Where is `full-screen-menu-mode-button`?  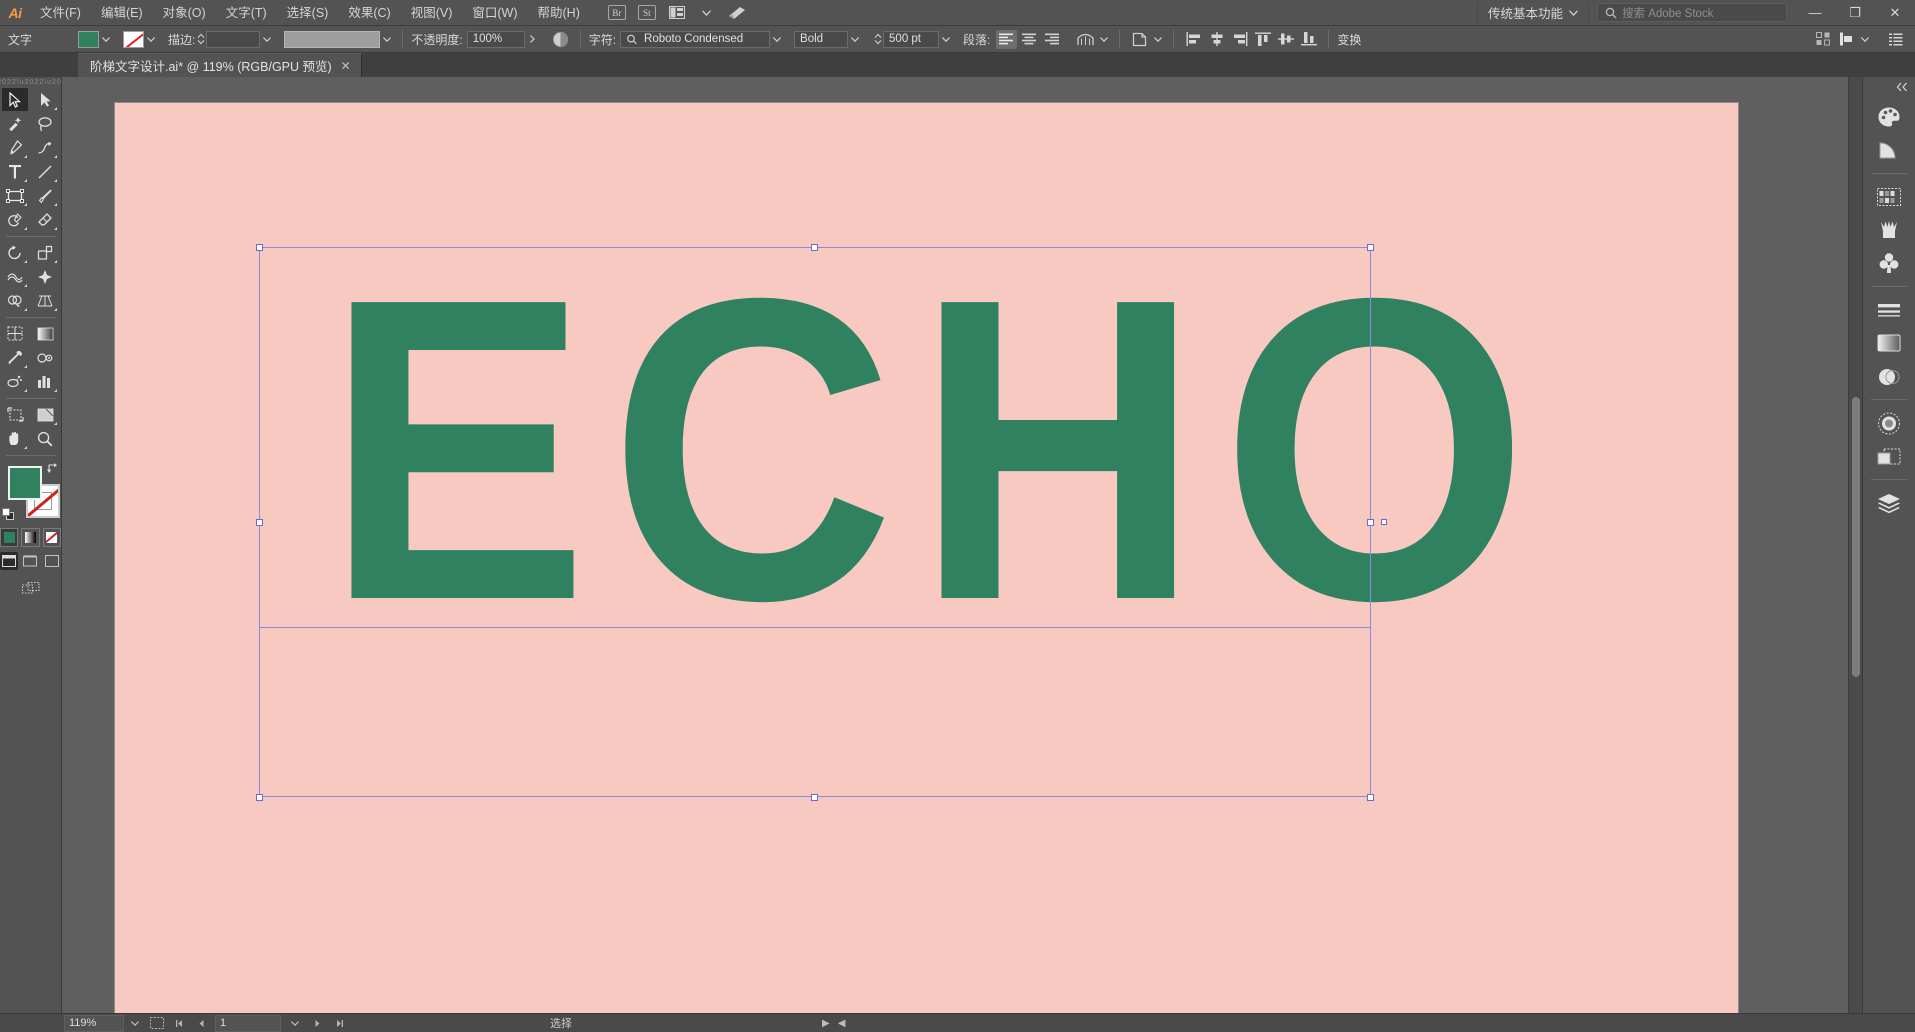
full-screen-menu-mode-button is located at coordinates (30, 561).